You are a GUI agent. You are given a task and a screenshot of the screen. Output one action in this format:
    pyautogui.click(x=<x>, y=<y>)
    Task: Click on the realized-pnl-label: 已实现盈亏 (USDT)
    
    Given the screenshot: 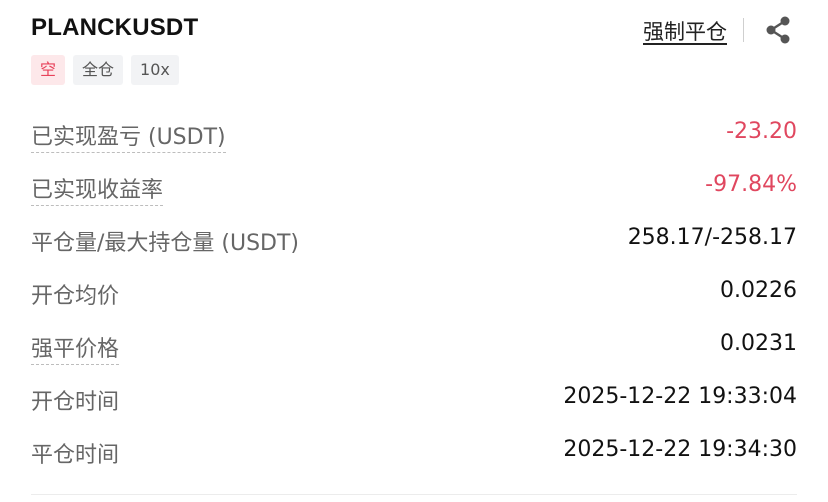 What is the action you would take?
    pyautogui.click(x=128, y=136)
    